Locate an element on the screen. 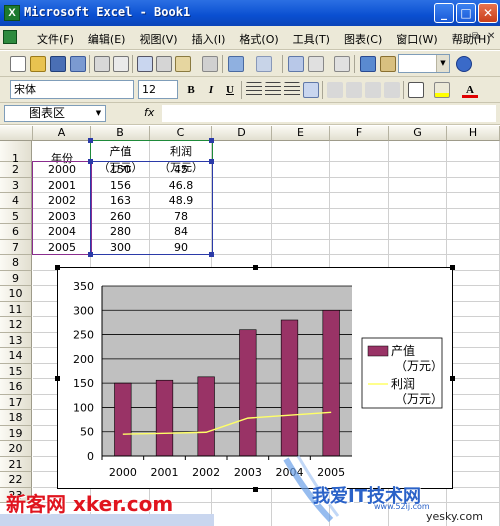 The height and width of the screenshot is (526, 500). formula-input is located at coordinates (329, 113).